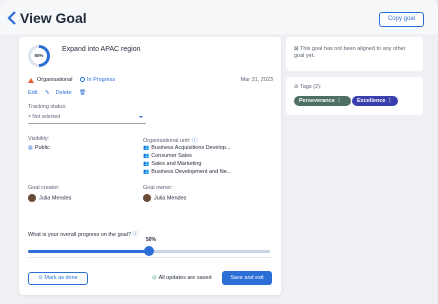 The image size is (438, 304). I want to click on back-arrow-icon, so click(13, 18).